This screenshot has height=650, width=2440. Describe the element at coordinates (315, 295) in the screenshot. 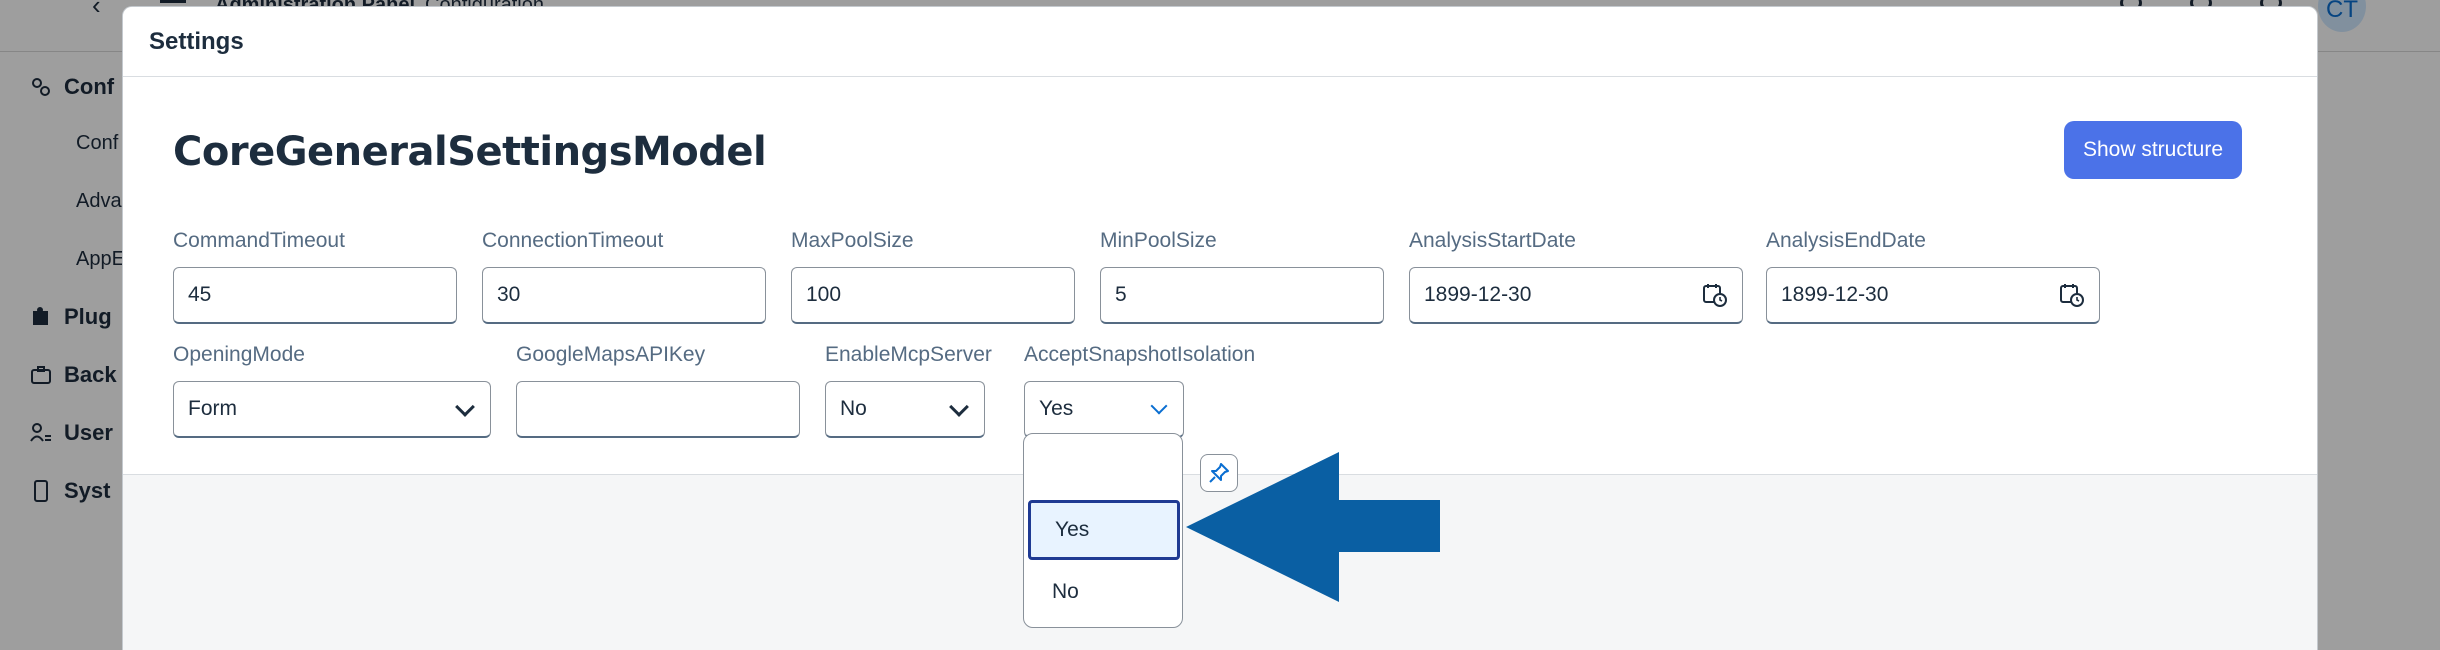

I see `command-timeout-input: 45` at that location.